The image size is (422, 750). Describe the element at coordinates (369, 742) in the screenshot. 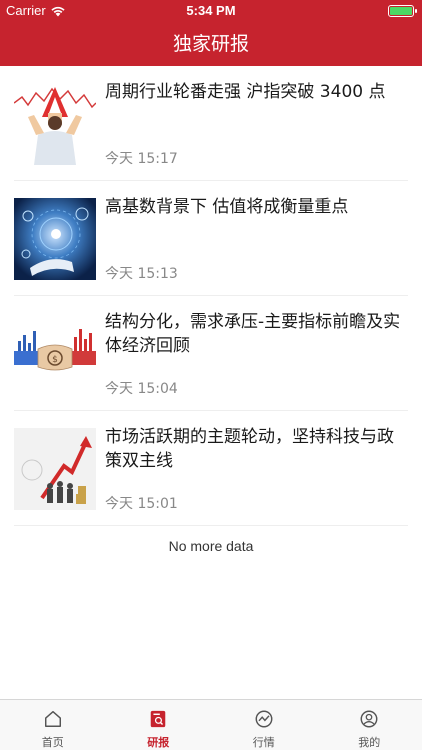

I see `tab-label: 我的` at that location.